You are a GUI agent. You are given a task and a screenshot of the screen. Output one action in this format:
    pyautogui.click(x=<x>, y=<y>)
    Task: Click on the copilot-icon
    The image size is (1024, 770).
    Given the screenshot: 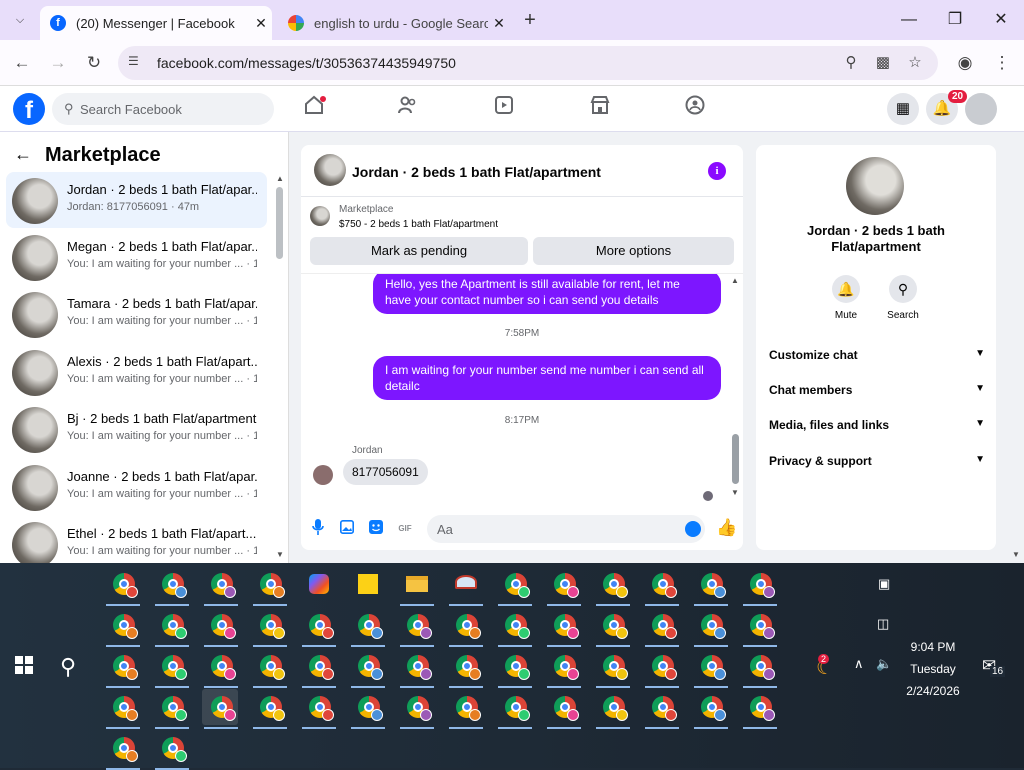 What is the action you would take?
    pyautogui.click(x=318, y=584)
    